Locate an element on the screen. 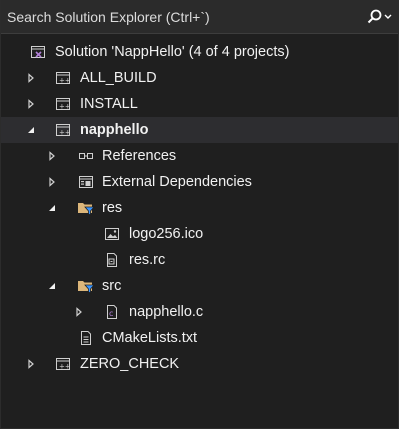 The image size is (399, 429). tree-item-label: Solution 'NappHello' (4 of 4 projects) is located at coordinates (172, 52).